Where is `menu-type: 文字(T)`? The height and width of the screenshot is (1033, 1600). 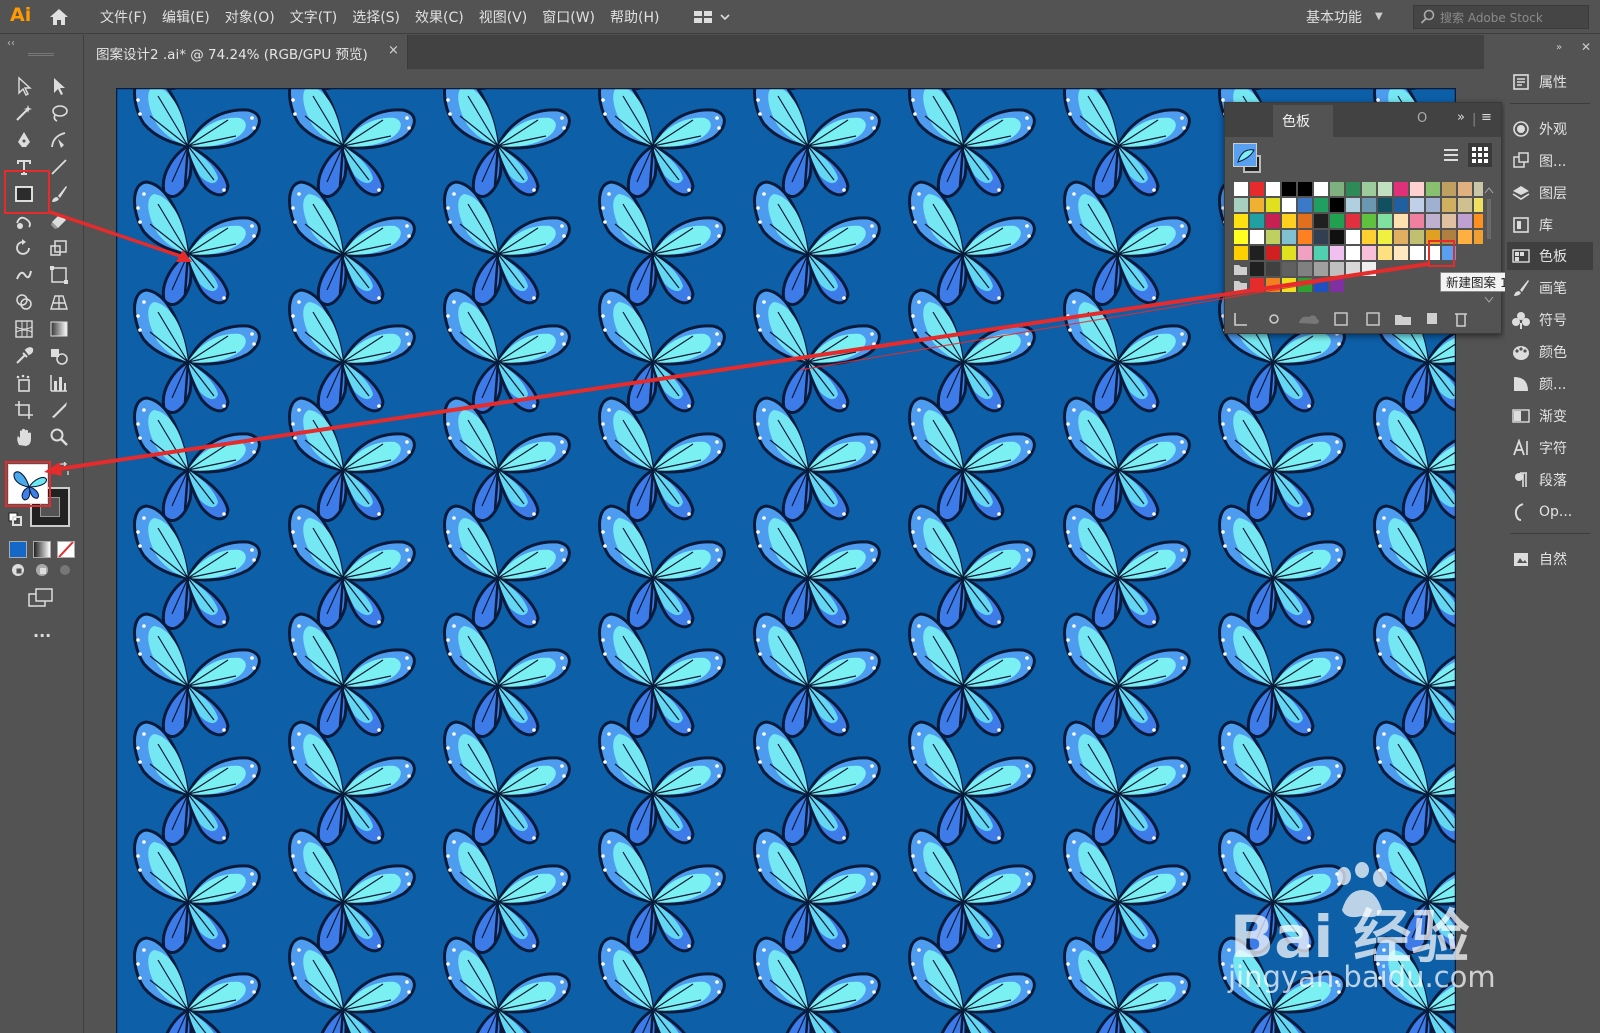 menu-type: 文字(T) is located at coordinates (313, 17).